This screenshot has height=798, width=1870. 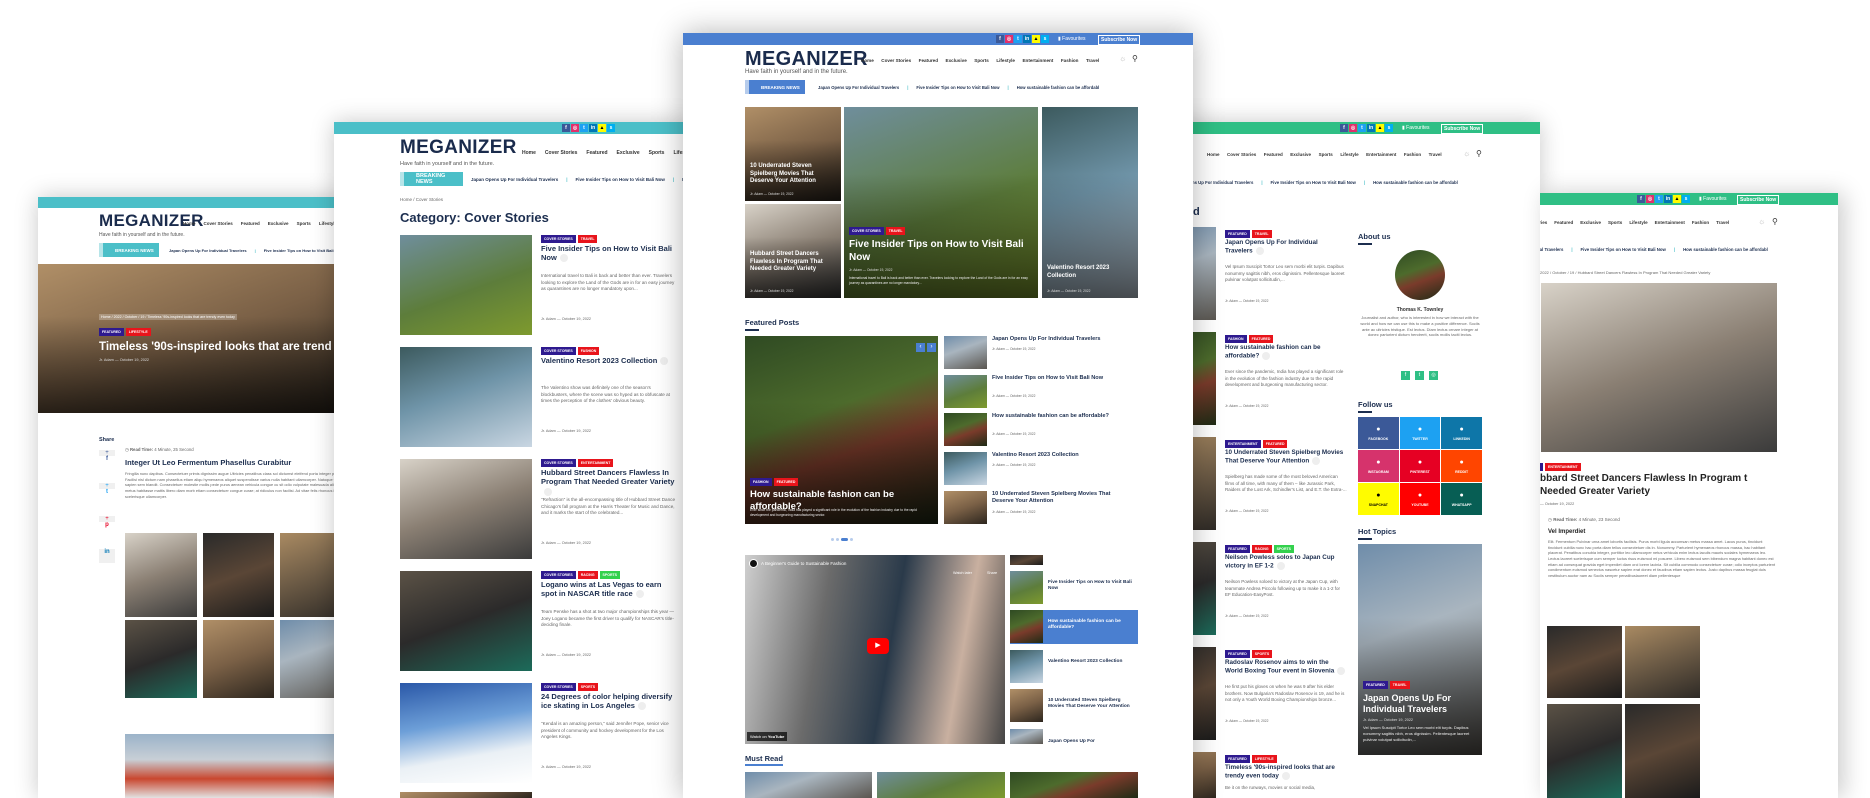 What do you see at coordinates (138, 332) in the screenshot?
I see `tag: Lifestyle` at bounding box center [138, 332].